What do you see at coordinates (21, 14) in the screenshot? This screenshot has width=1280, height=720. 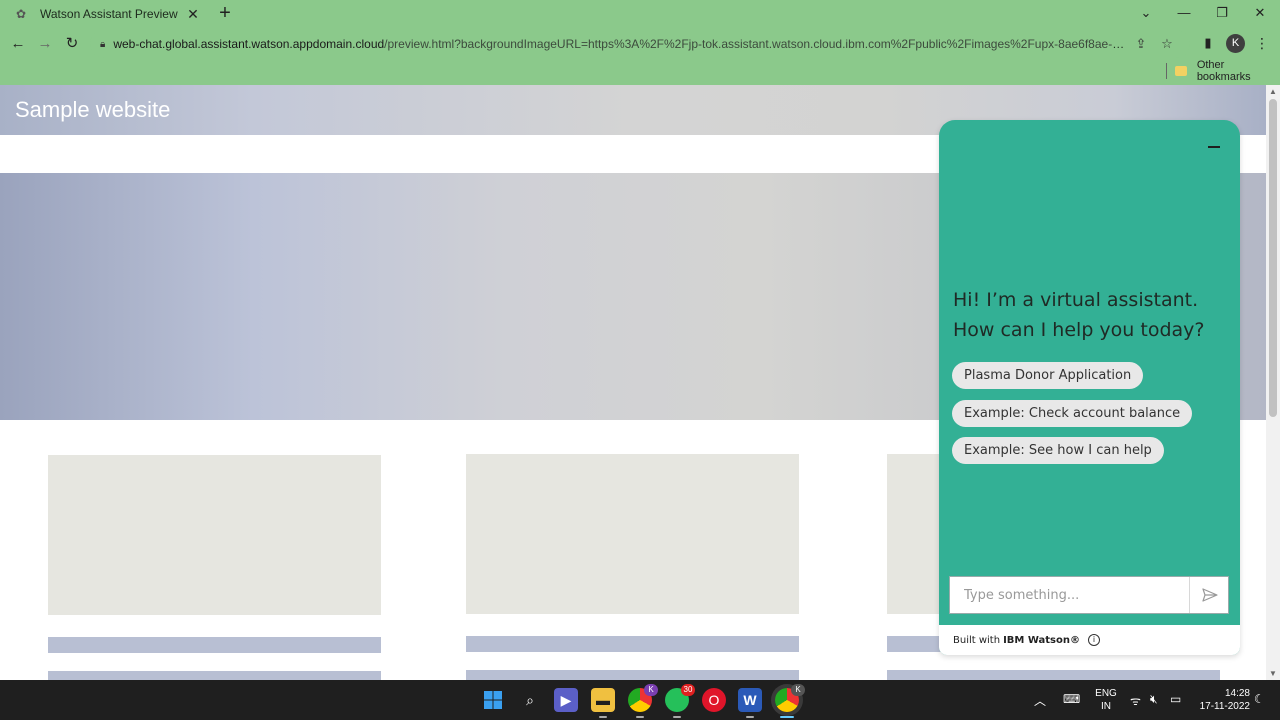 I see `watson-favicon-icon: ✿` at bounding box center [21, 14].